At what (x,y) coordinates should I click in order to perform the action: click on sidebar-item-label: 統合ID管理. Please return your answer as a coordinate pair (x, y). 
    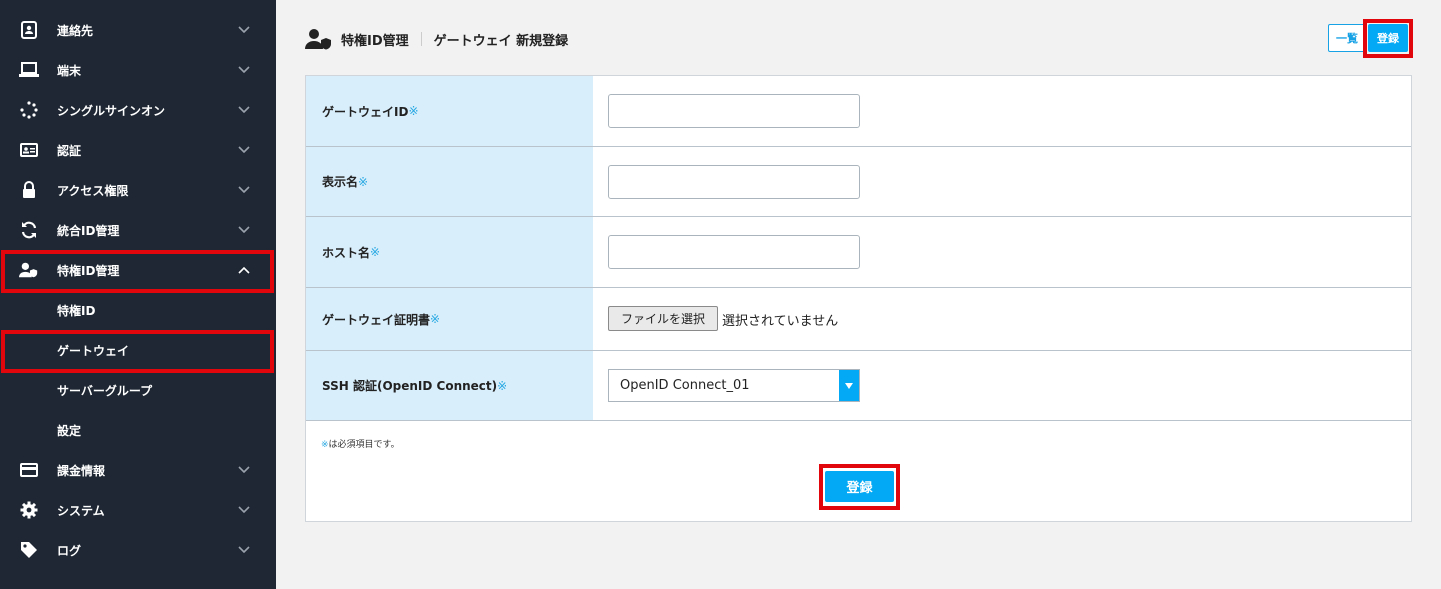
    Looking at the image, I should click on (88, 230).